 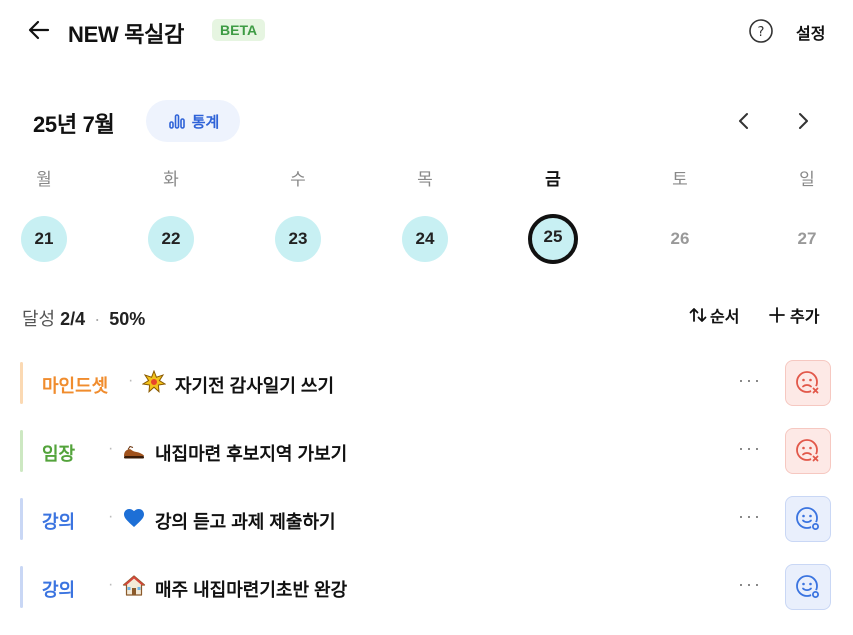 I want to click on add-button: 추가, so click(x=793, y=315).